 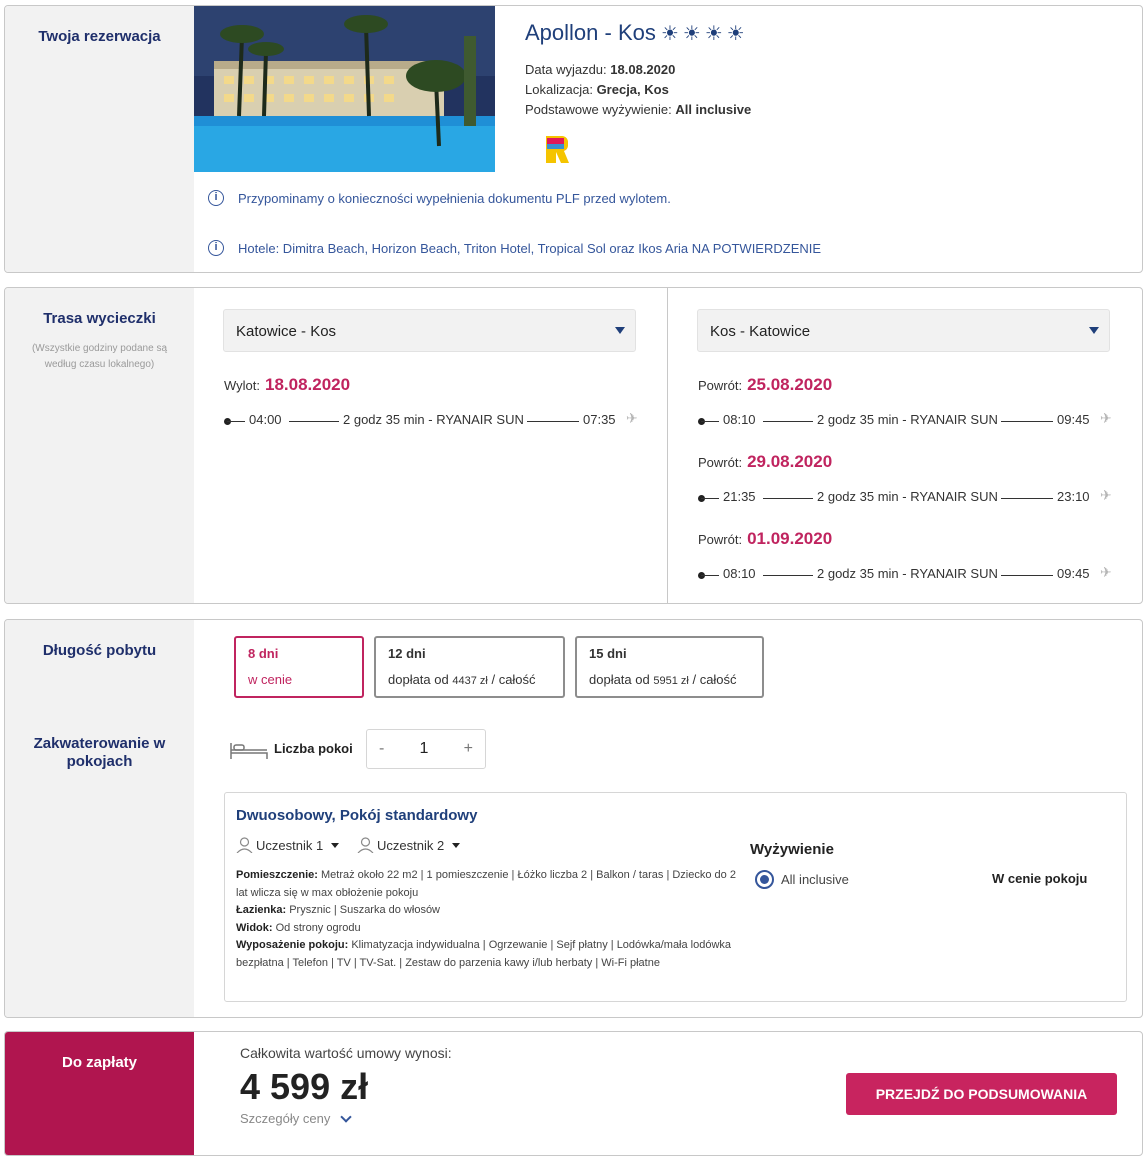 What do you see at coordinates (346, 1116) in the screenshot?
I see `chevron-down-icon` at bounding box center [346, 1116].